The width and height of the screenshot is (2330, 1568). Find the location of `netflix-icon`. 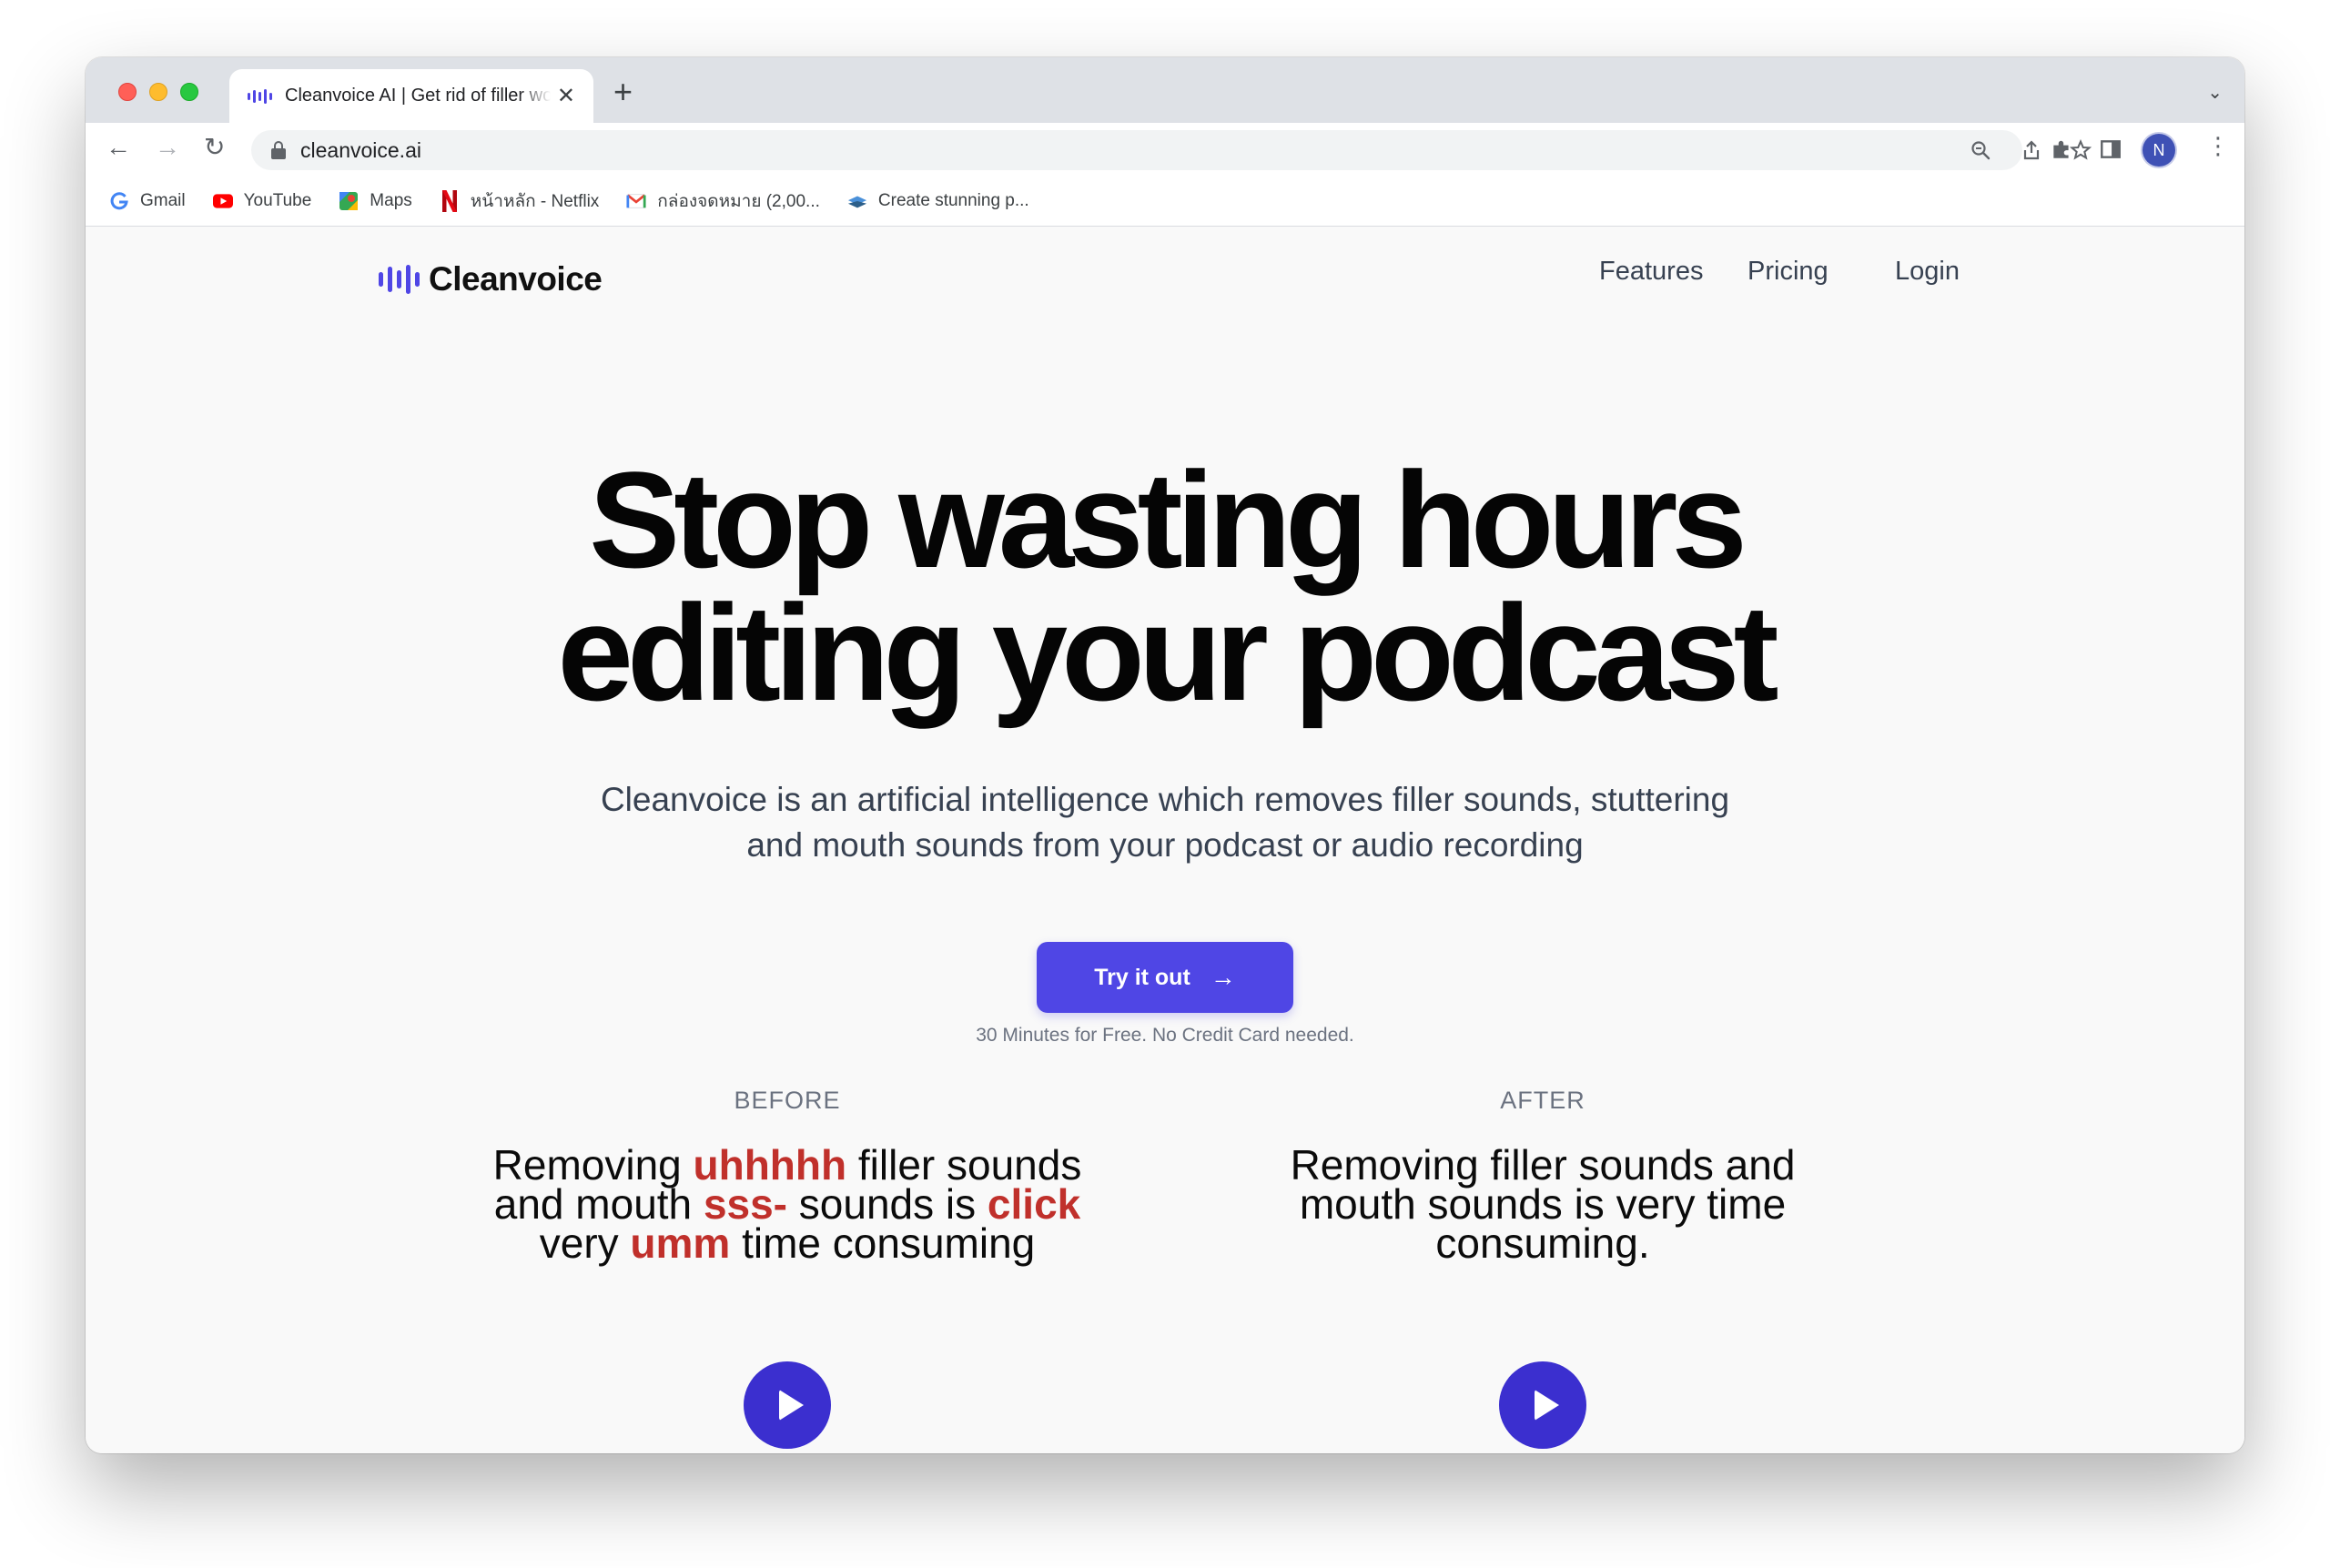

netflix-icon is located at coordinates (450, 200).